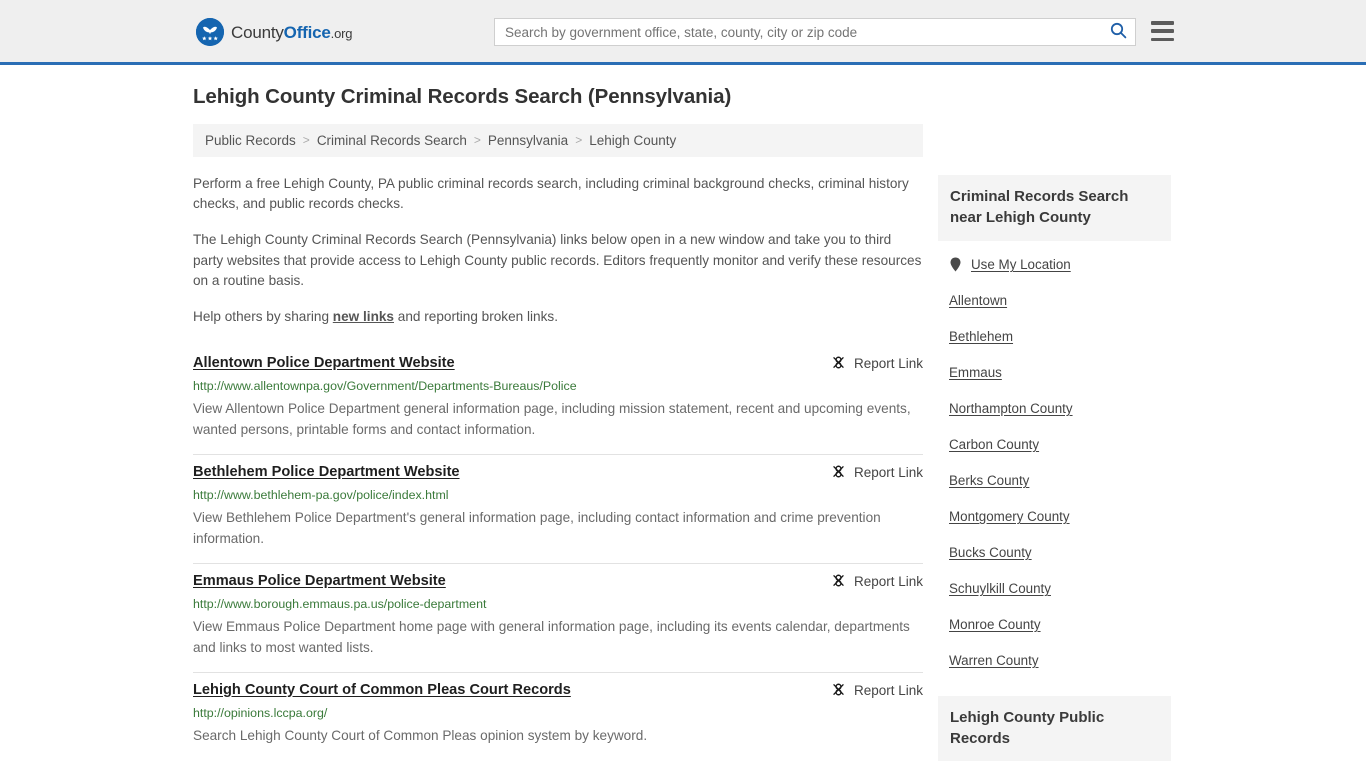  Describe the element at coordinates (324, 363) in the screenshot. I see `result-title-link: Allentown Police Department Website` at that location.